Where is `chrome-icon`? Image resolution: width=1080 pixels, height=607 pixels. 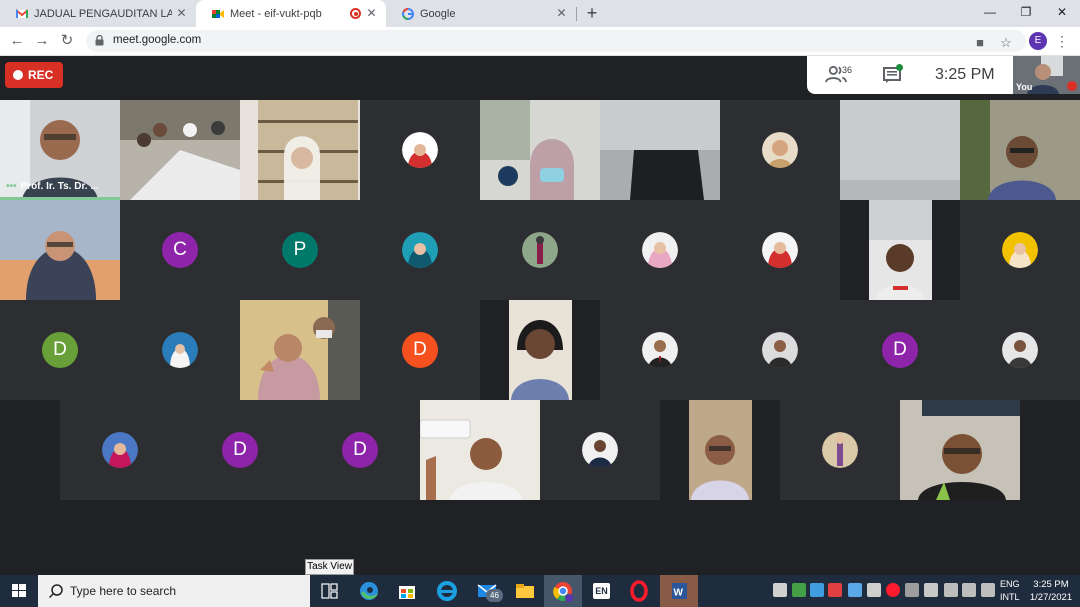 chrome-icon is located at coordinates (563, 591).